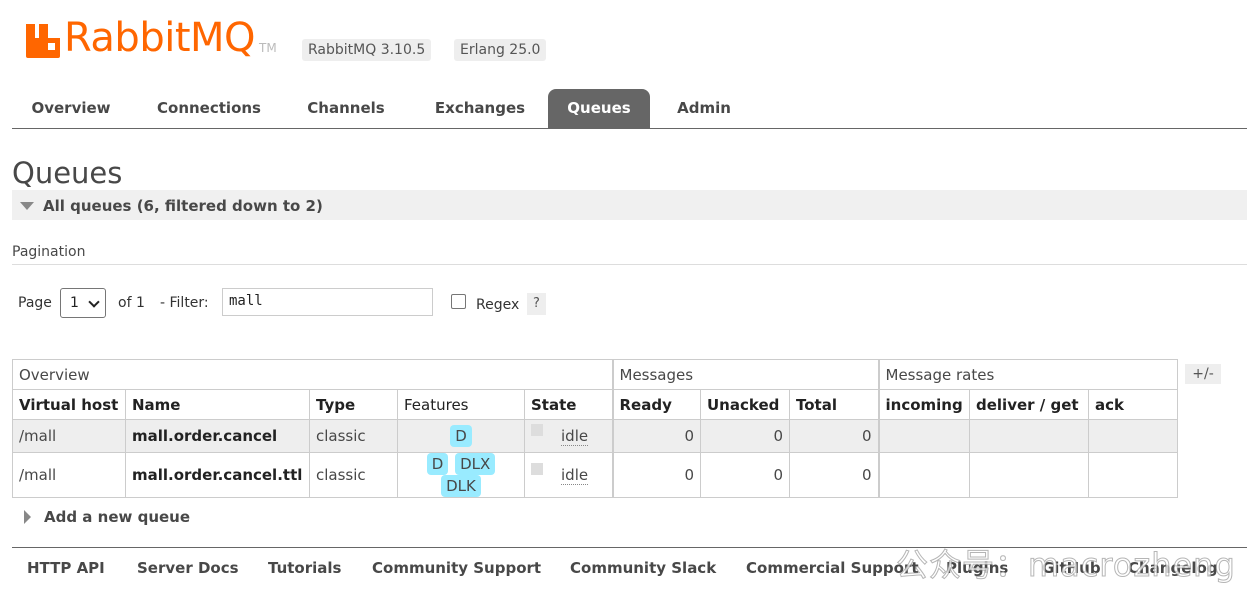 Image resolution: width=1247 pixels, height=589 pixels. What do you see at coordinates (498, 305) in the screenshot?
I see `regex-label: Regex` at bounding box center [498, 305].